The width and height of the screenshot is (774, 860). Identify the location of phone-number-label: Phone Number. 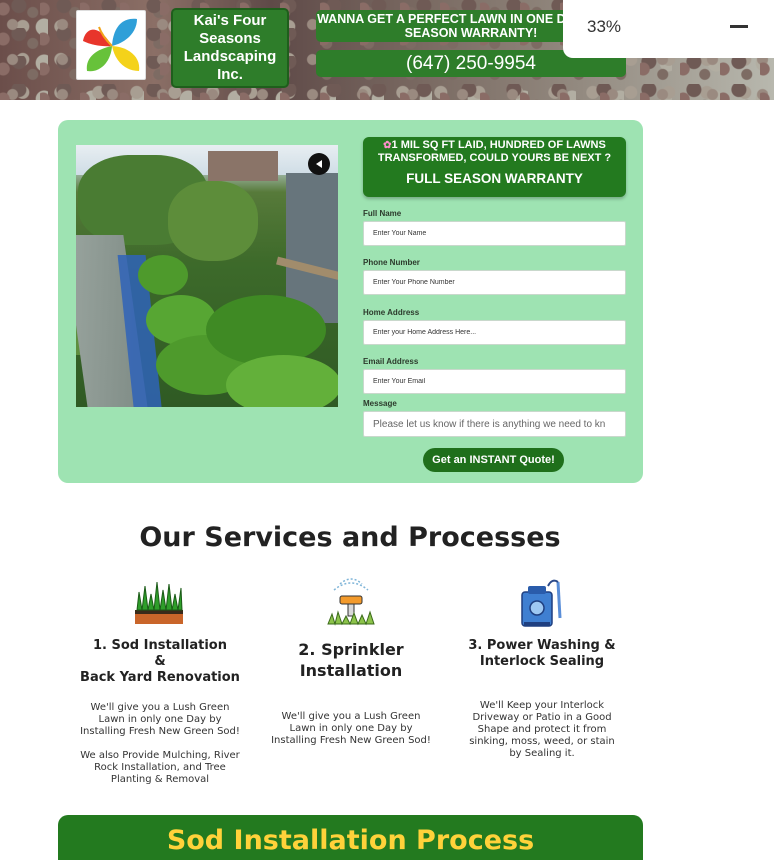
(391, 262).